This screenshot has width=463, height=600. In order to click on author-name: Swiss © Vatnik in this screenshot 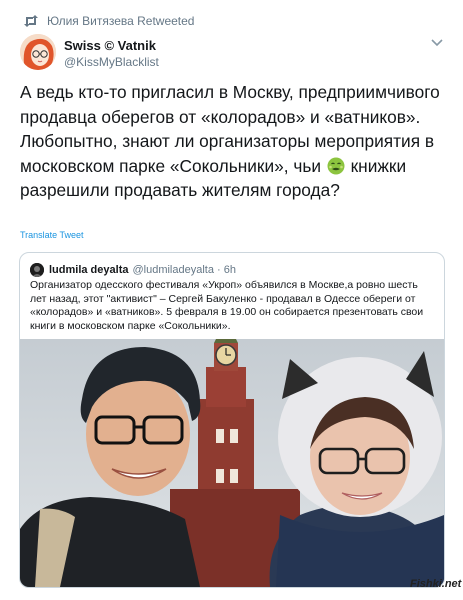, I will do `click(111, 46)`.